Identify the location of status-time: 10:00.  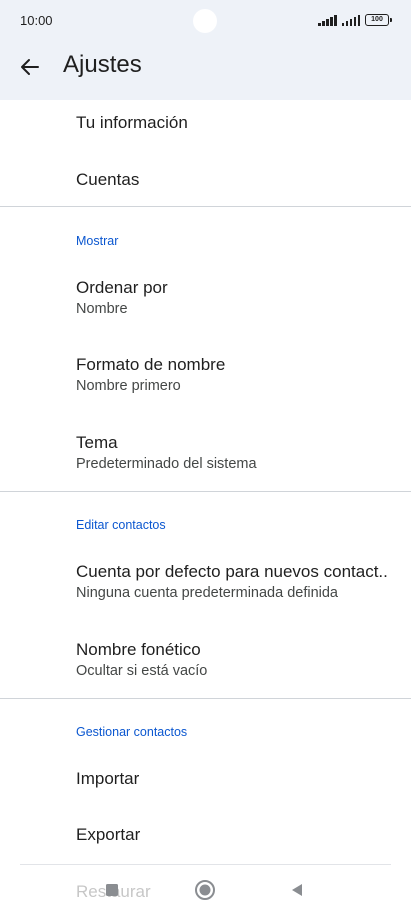
(36, 20).